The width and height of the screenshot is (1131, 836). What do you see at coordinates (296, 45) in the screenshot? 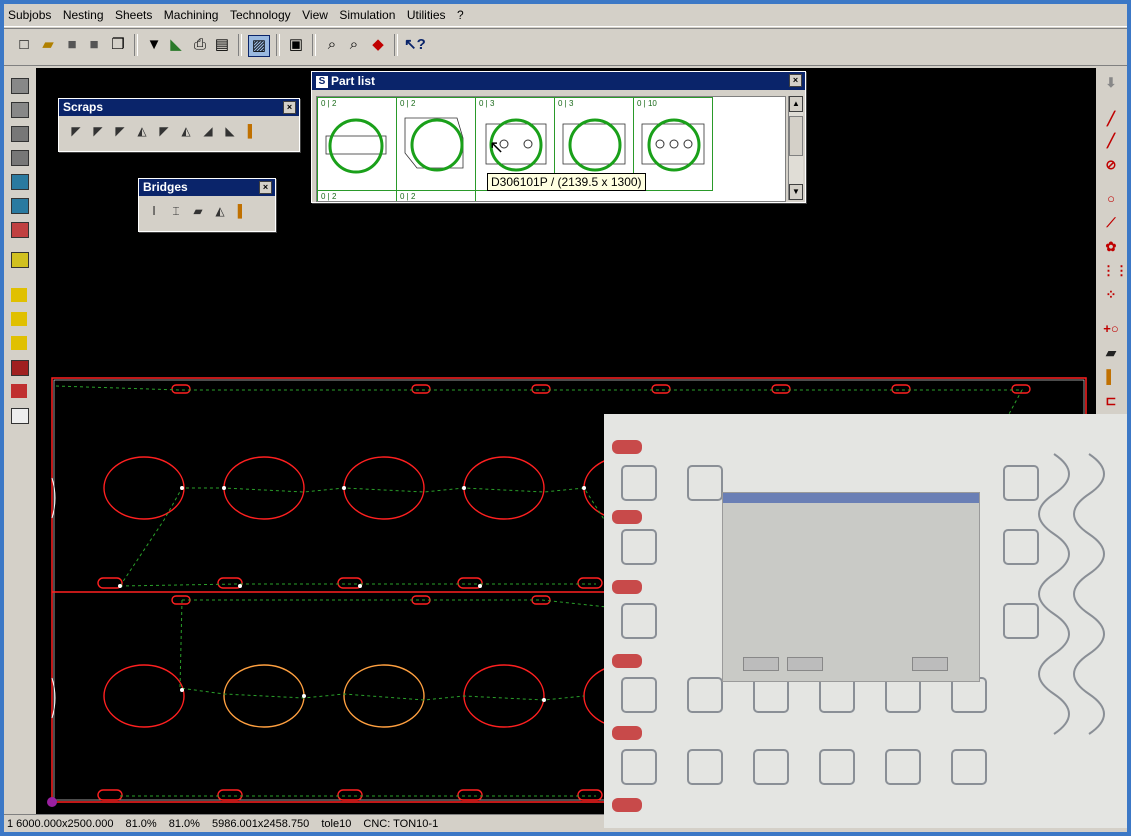
I see `window-icon: ▣` at bounding box center [296, 45].